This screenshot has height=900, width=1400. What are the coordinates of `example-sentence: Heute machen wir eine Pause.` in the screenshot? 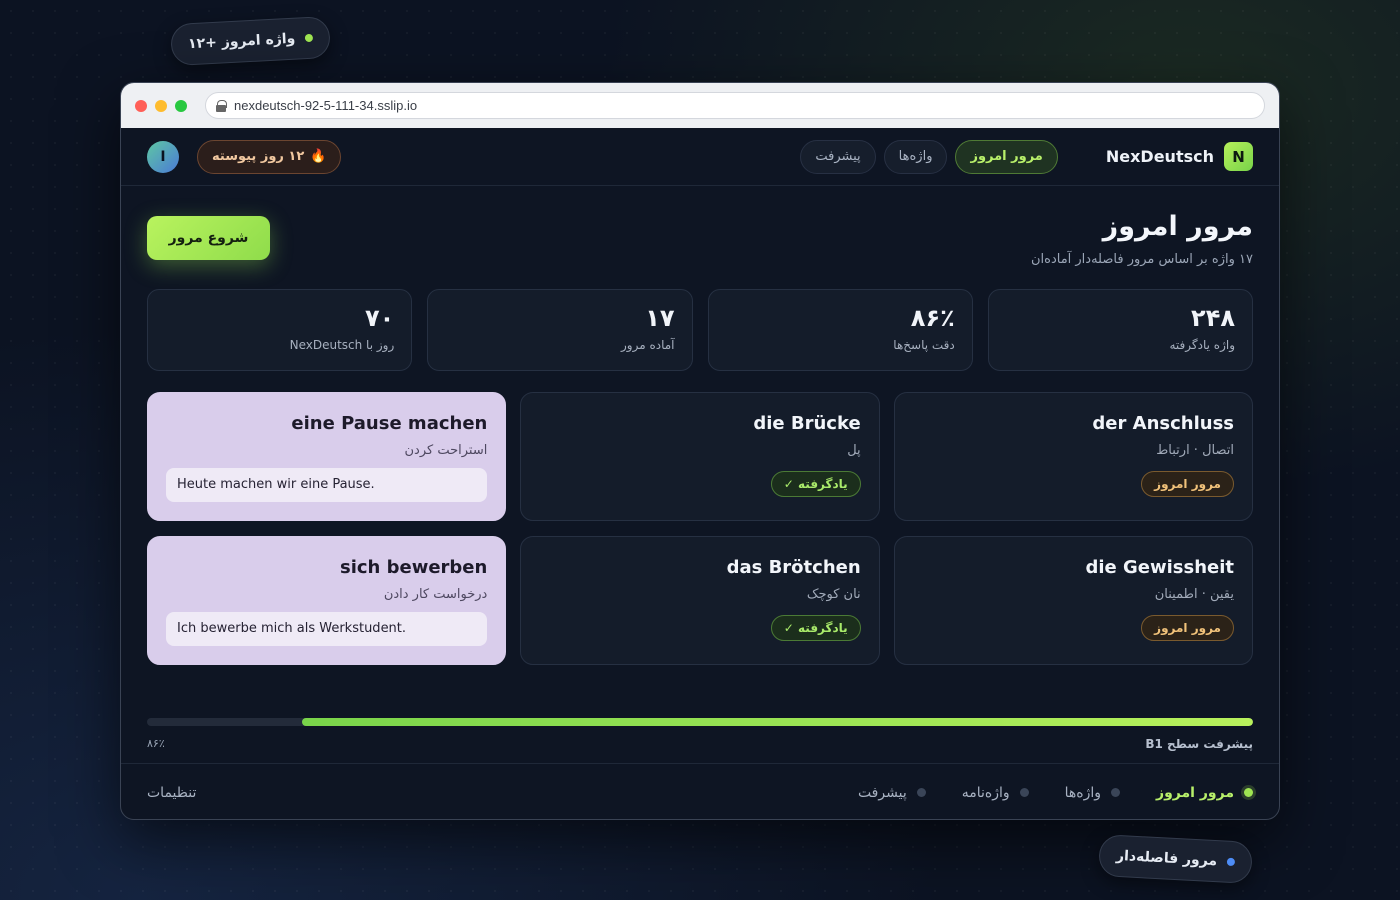 It's located at (327, 485).